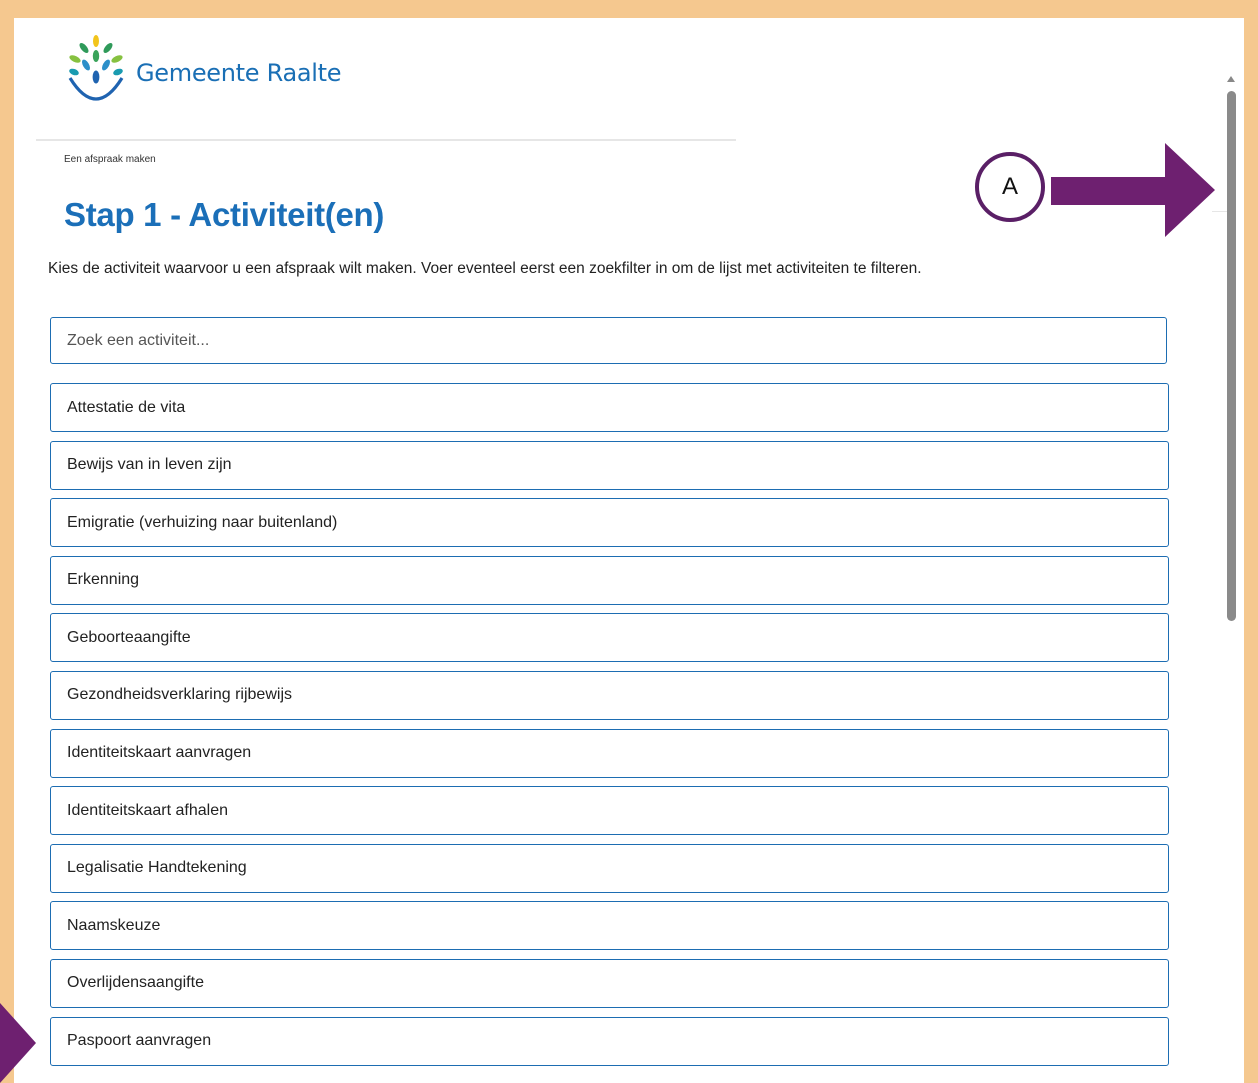  Describe the element at coordinates (609, 638) in the screenshot. I see `activity-item: Geboorteaangifte` at that location.